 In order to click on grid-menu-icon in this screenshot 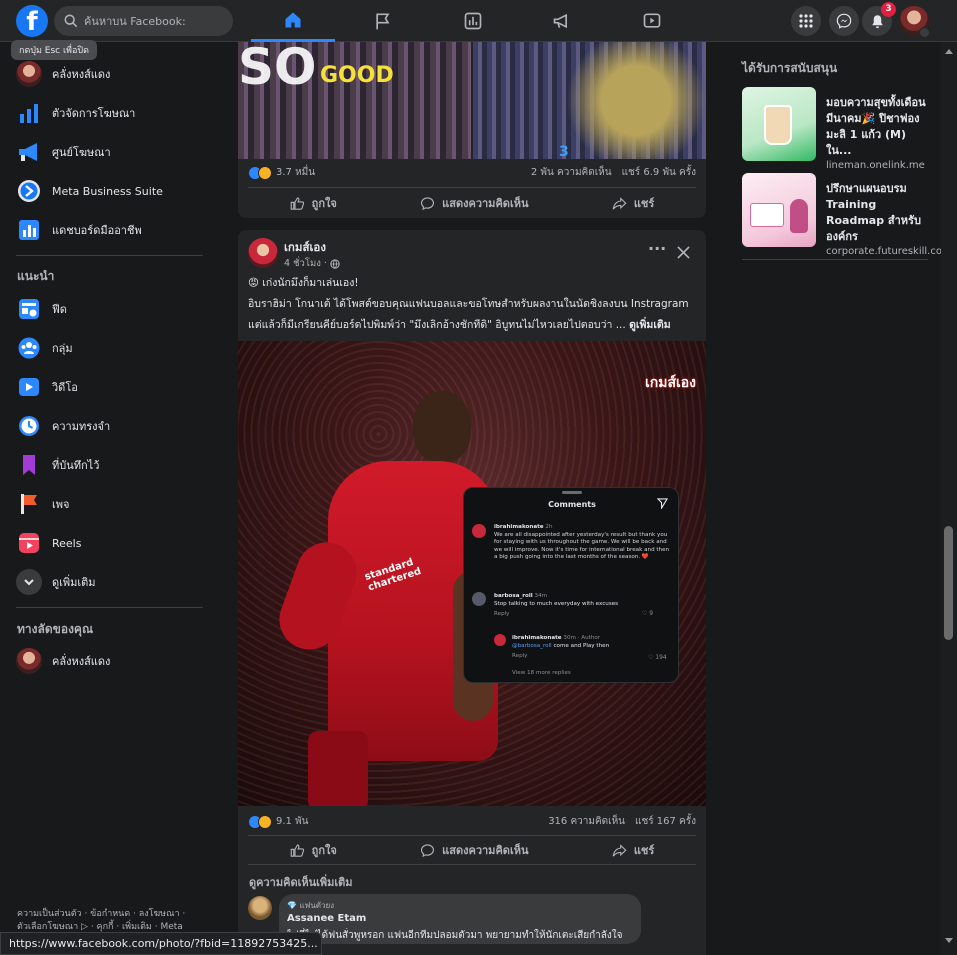, I will do `click(806, 21)`.